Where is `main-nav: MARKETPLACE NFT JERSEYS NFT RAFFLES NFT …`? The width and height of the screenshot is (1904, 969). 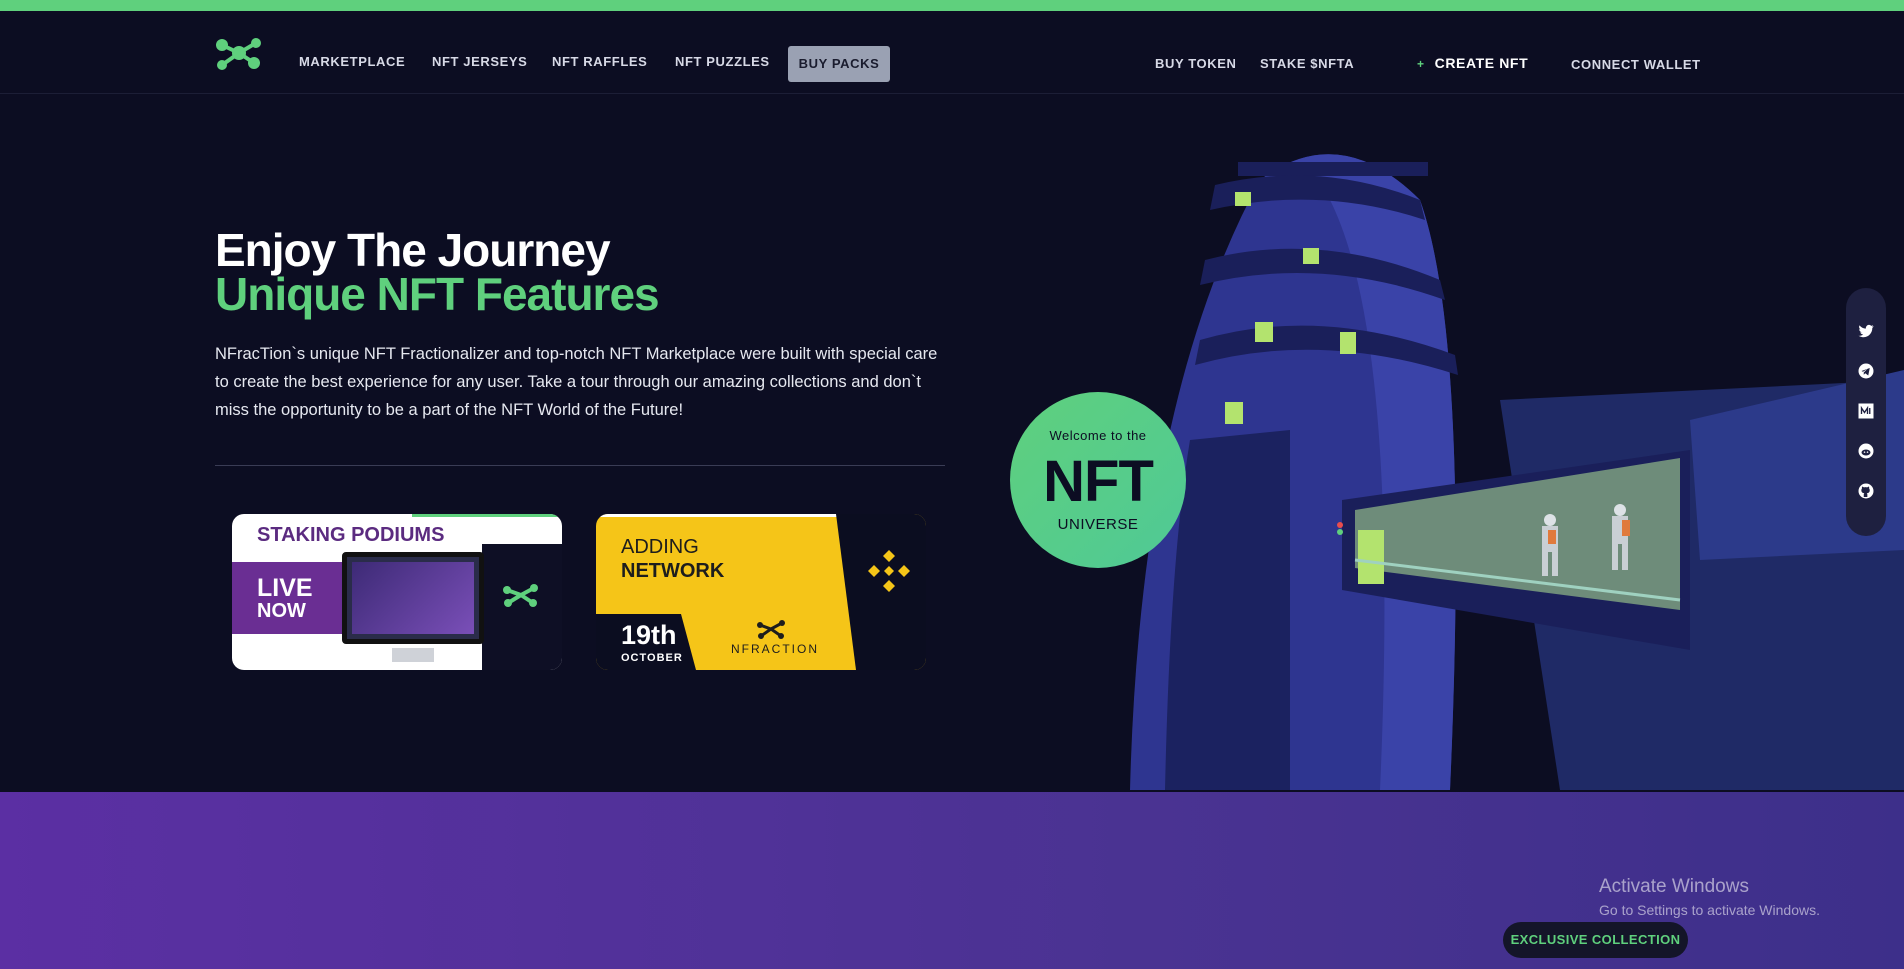
main-nav: MARKETPLACE NFT JERSEYS NFT RAFFLES NFT … is located at coordinates (952, 52).